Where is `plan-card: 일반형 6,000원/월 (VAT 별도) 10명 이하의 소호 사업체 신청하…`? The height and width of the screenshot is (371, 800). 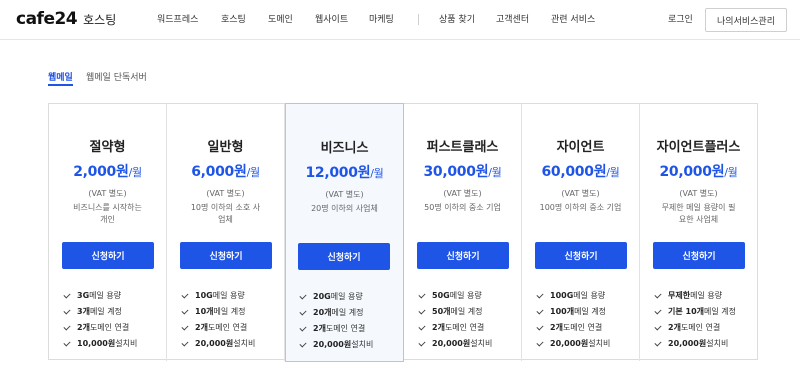 plan-card: 일반형 6,000원/월 (VAT 별도) 10명 이하의 소호 사업체 신청하… is located at coordinates (226, 232).